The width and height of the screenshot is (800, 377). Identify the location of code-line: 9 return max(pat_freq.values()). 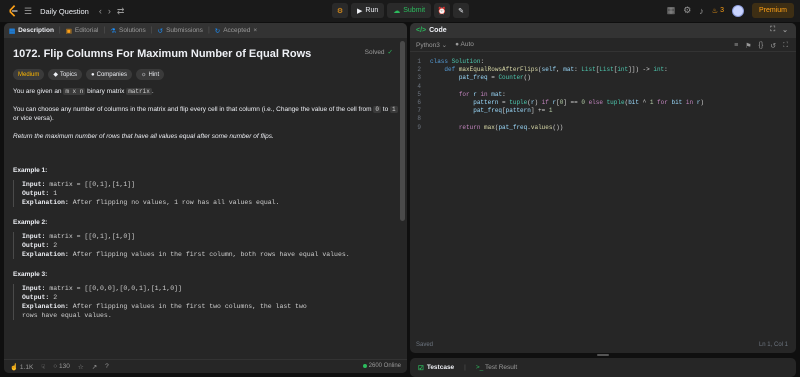
(490, 127).